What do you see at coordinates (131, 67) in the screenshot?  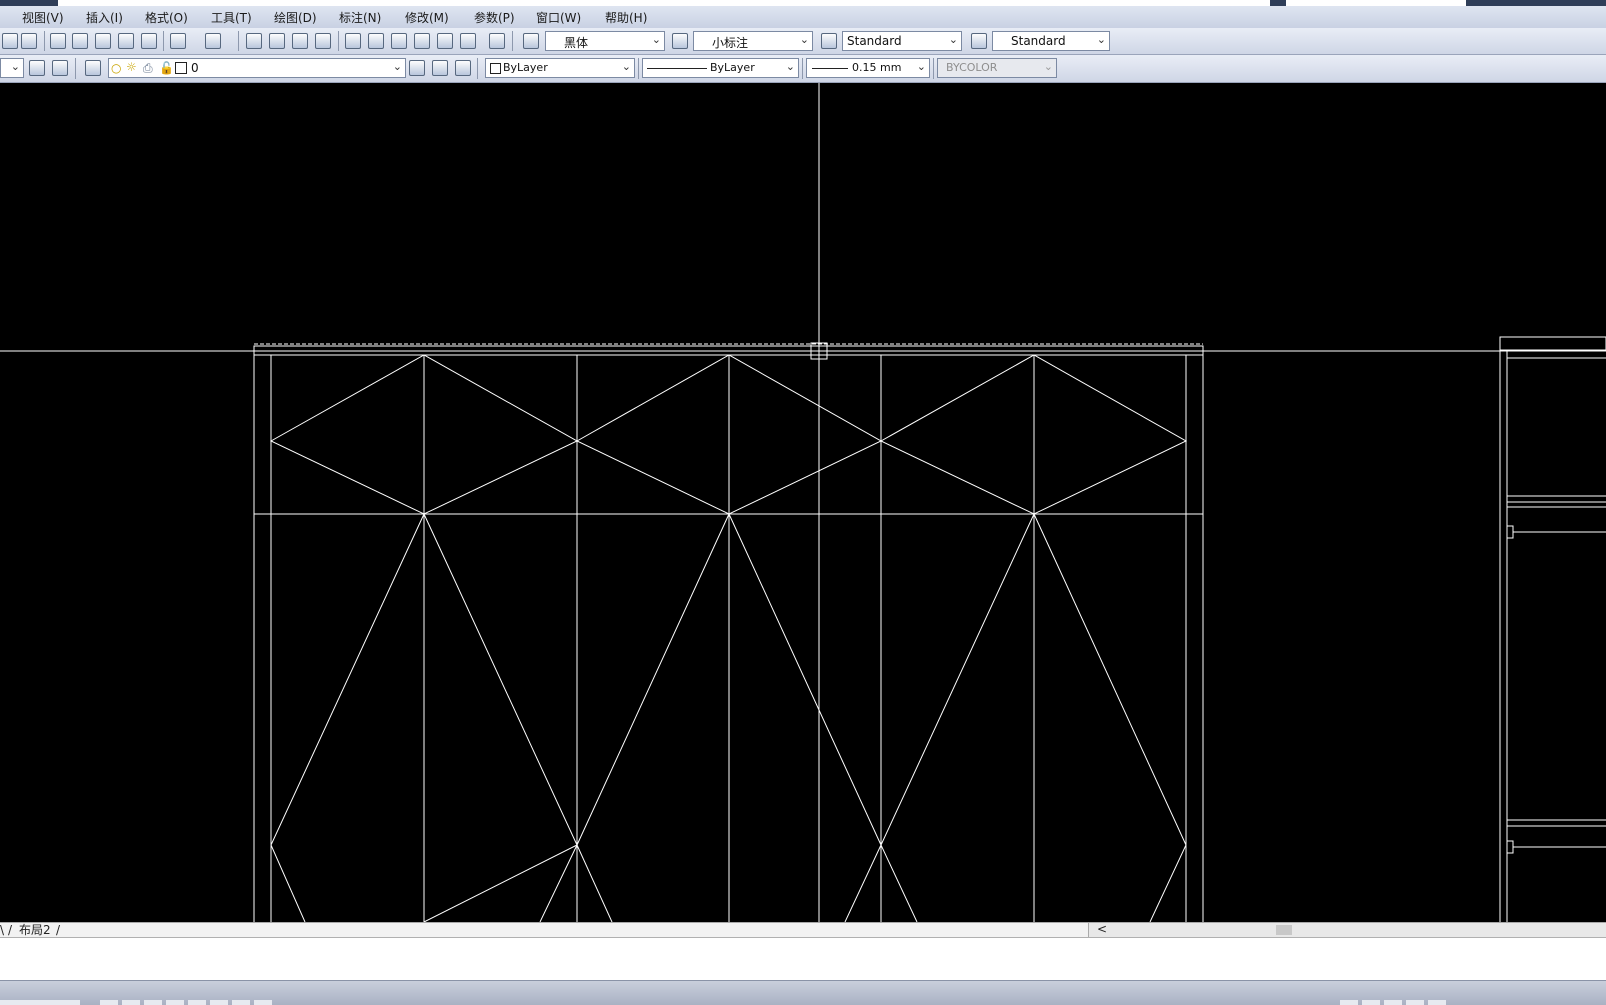 I see `layer-freeze-icon: ☼` at bounding box center [131, 67].